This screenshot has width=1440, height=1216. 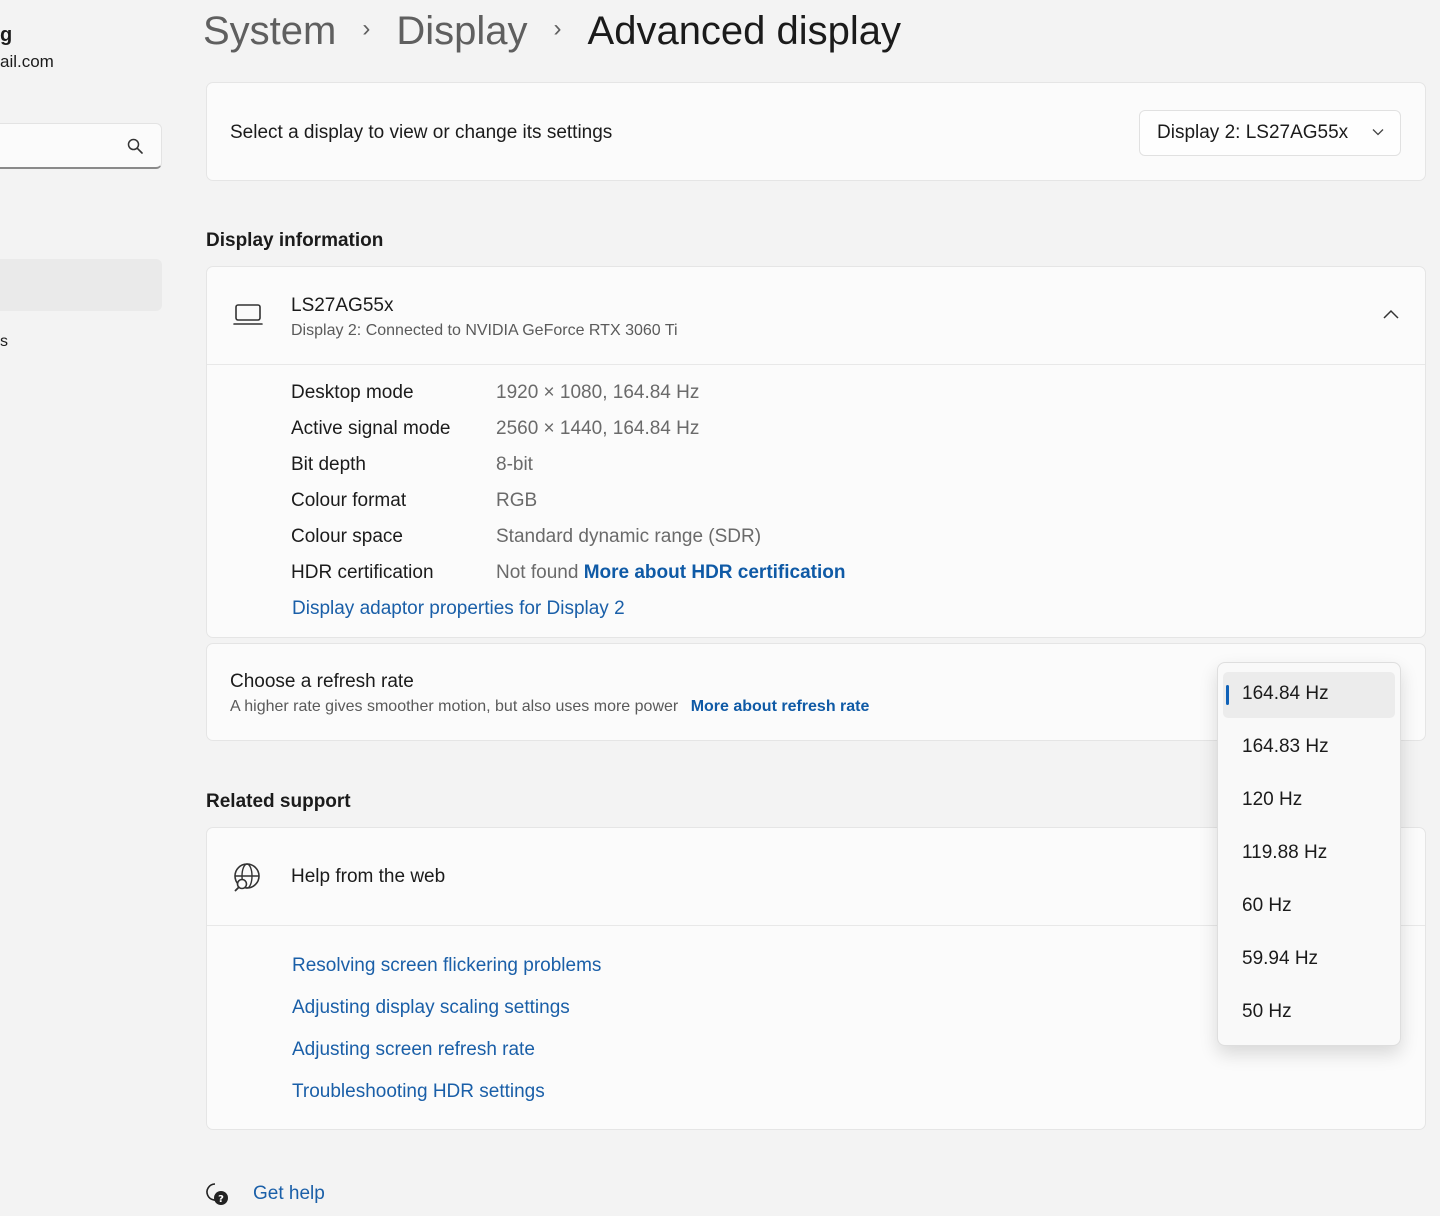 I want to click on refresh-rate-option-label: 119.88 Hz, so click(x=1285, y=852).